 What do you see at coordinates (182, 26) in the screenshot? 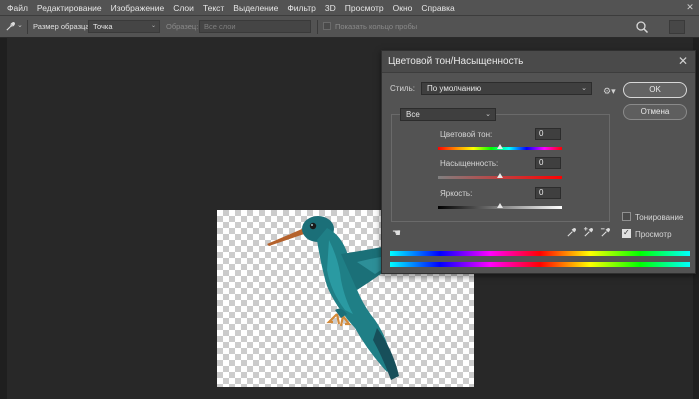
I see `sample-label: Образец:` at bounding box center [182, 26].